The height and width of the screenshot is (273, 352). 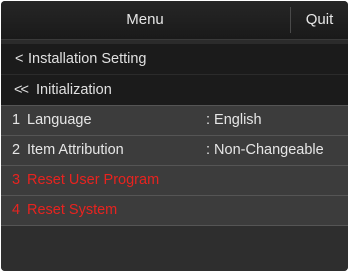 What do you see at coordinates (93, 180) in the screenshot?
I see `item-label: Reset User Program` at bounding box center [93, 180].